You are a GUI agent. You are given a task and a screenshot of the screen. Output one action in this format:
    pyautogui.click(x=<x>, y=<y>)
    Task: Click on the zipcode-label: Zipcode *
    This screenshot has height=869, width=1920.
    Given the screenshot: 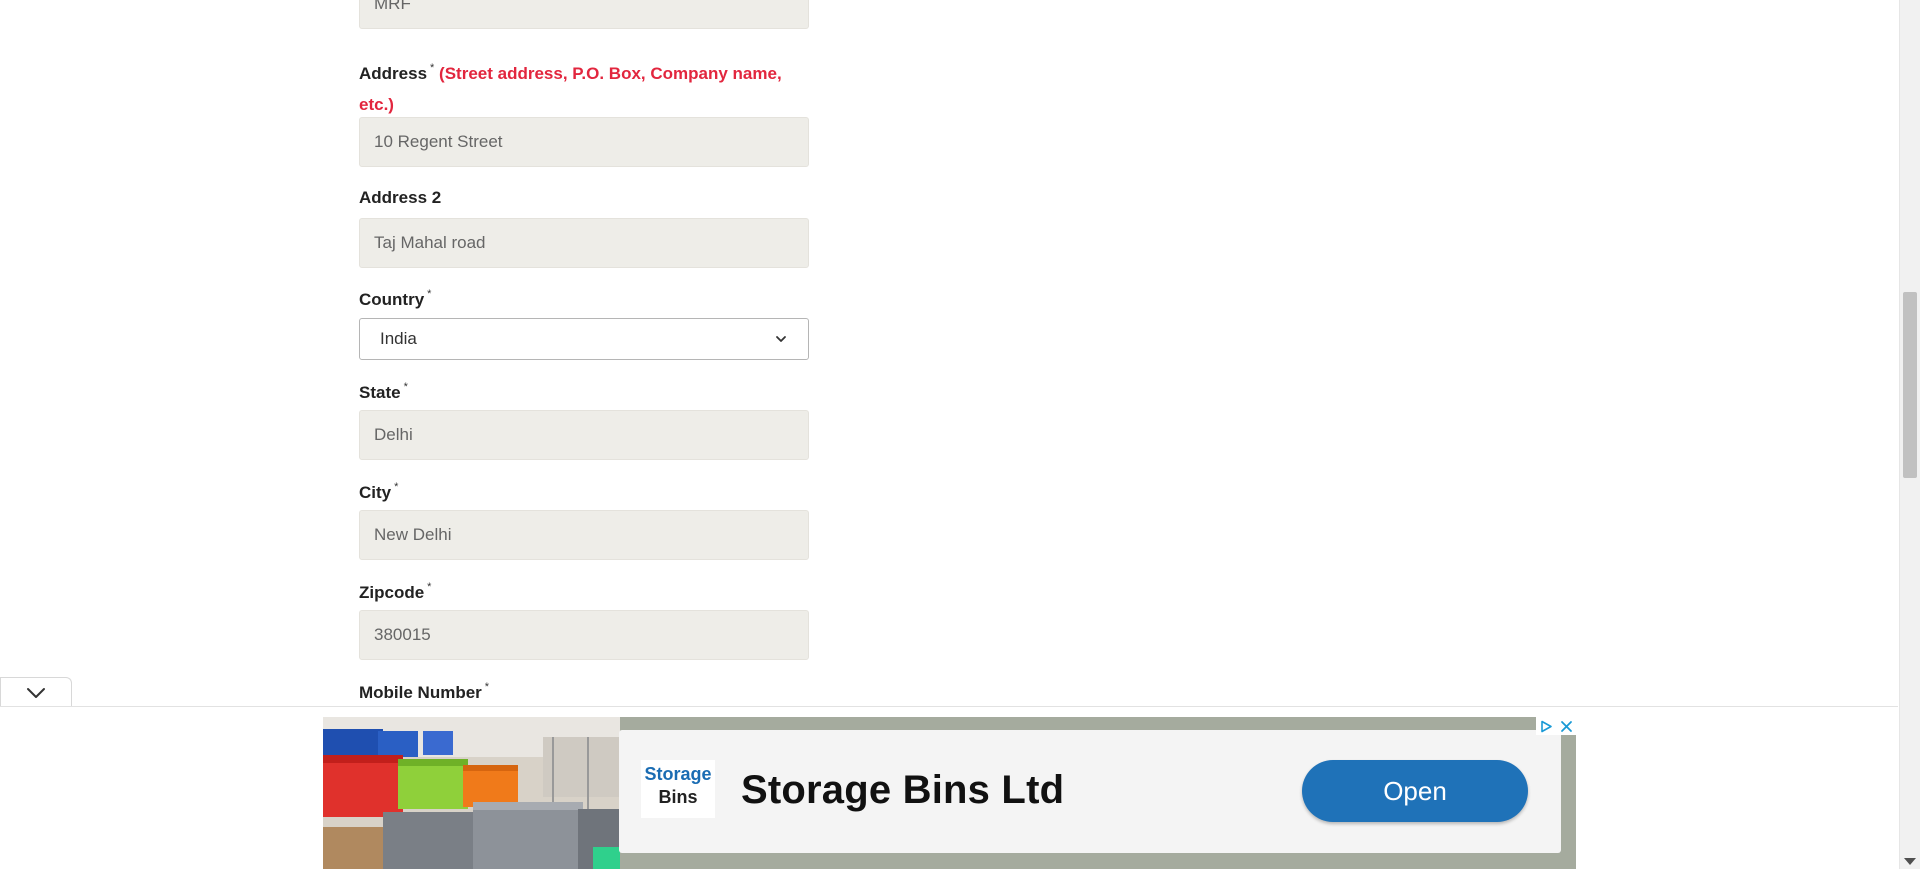 What is the action you would take?
    pyautogui.click(x=395, y=592)
    